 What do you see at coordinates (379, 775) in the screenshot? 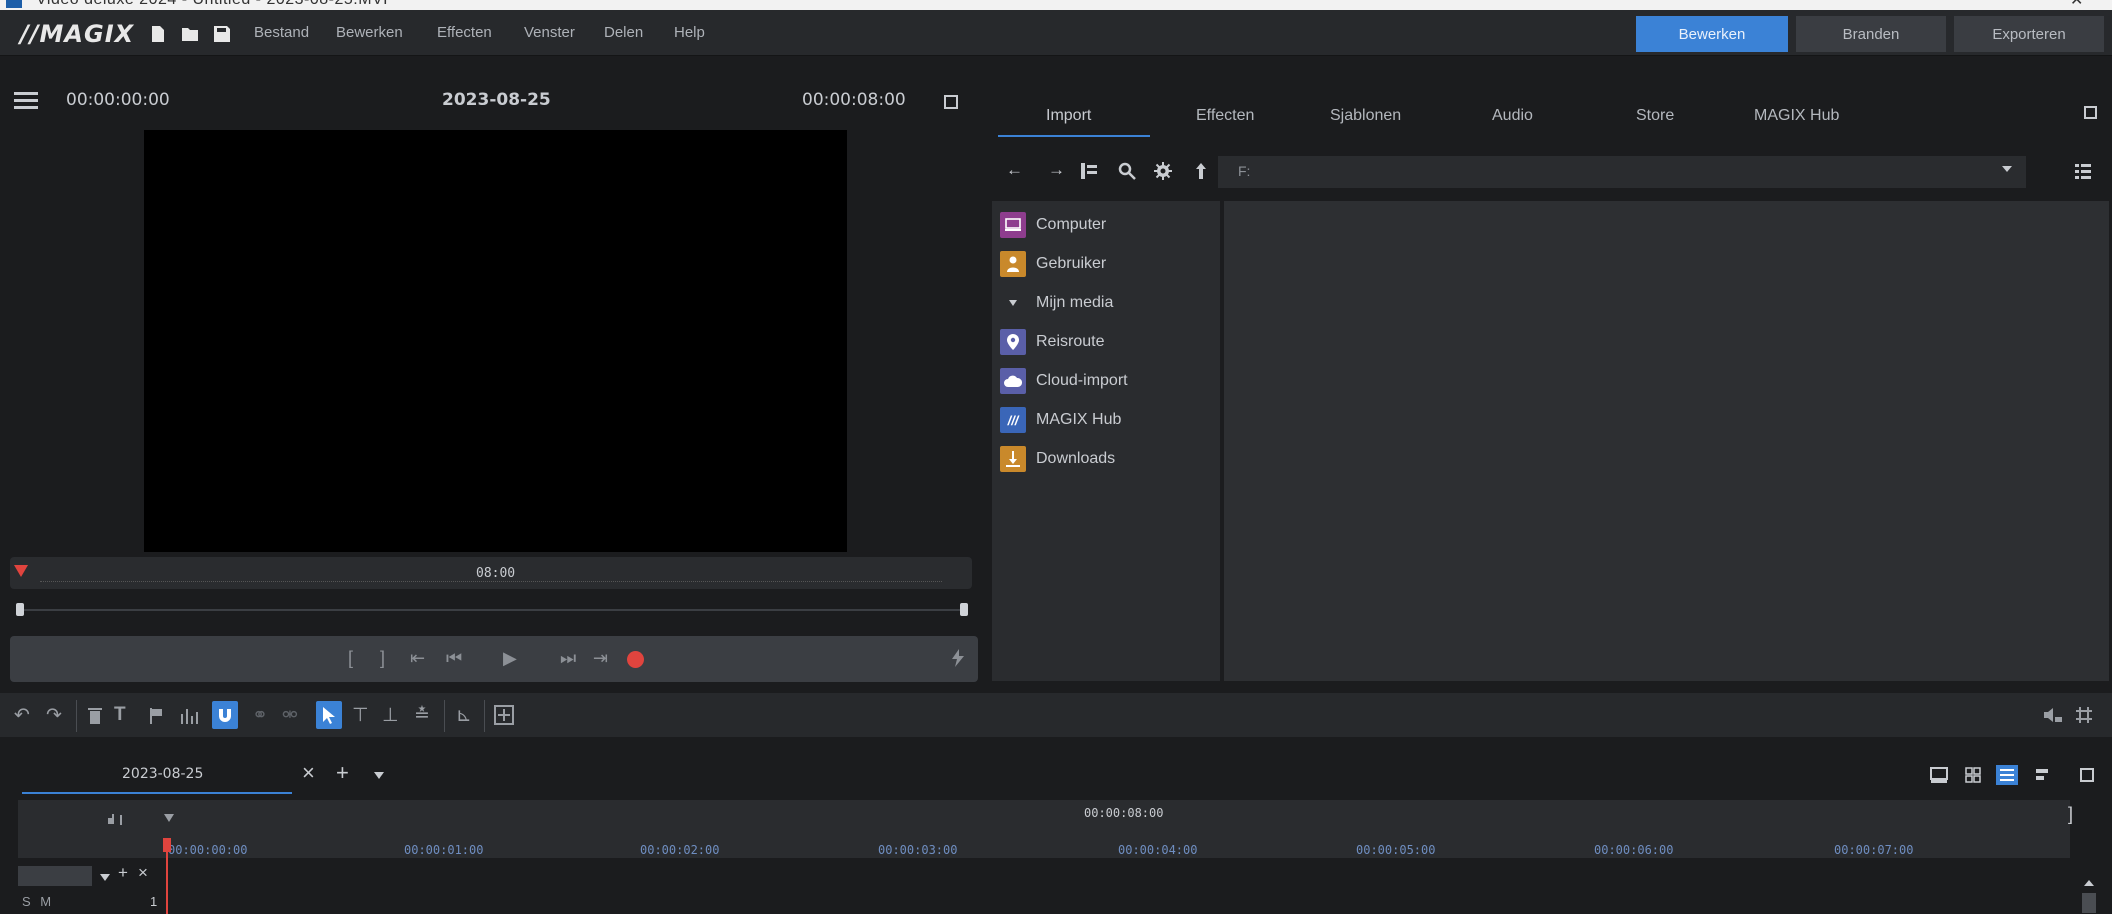
I see `tab-dropdown-icon` at bounding box center [379, 775].